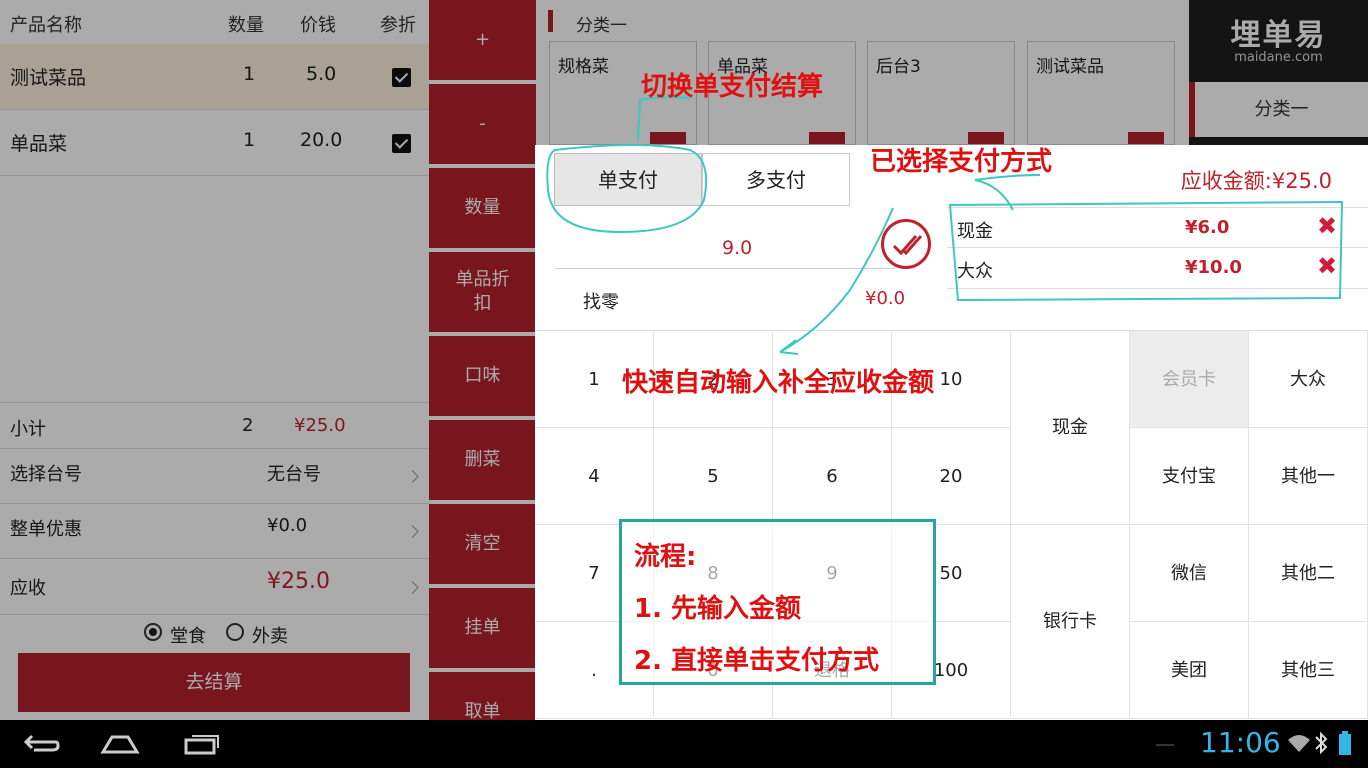  I want to click on change-label: 找零, so click(601, 302).